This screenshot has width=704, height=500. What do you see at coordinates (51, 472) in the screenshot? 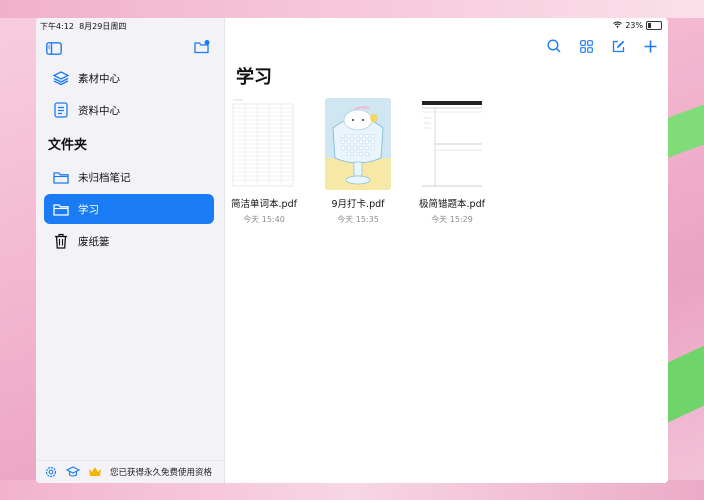
I see `settings-gear-icon` at bounding box center [51, 472].